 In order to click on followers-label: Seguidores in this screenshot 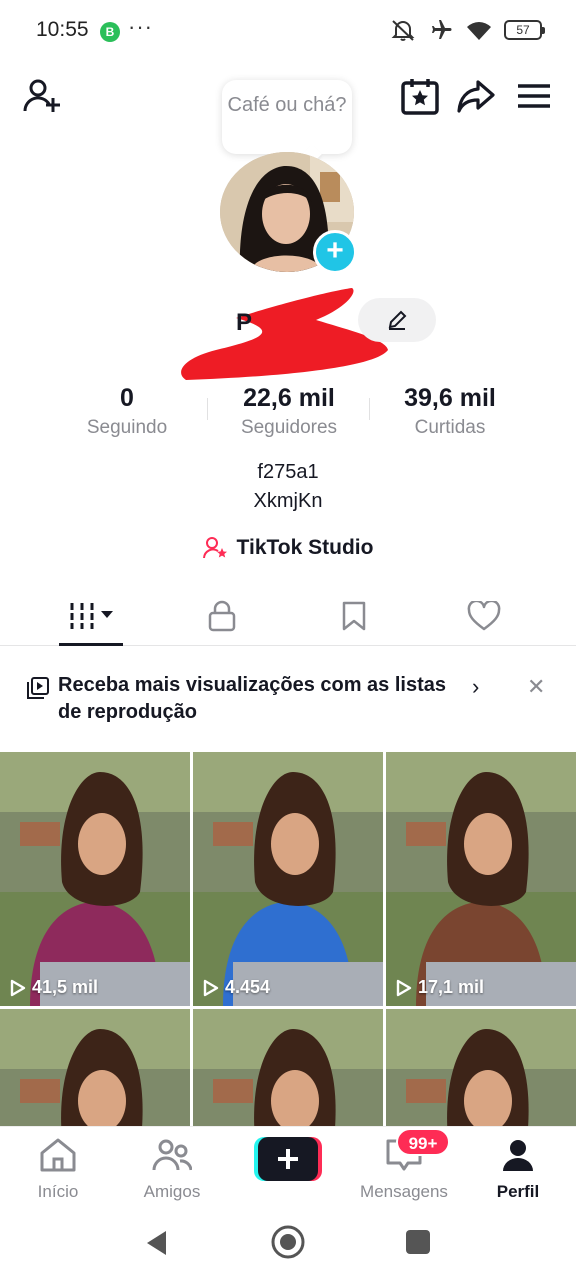, I will do `click(289, 427)`.